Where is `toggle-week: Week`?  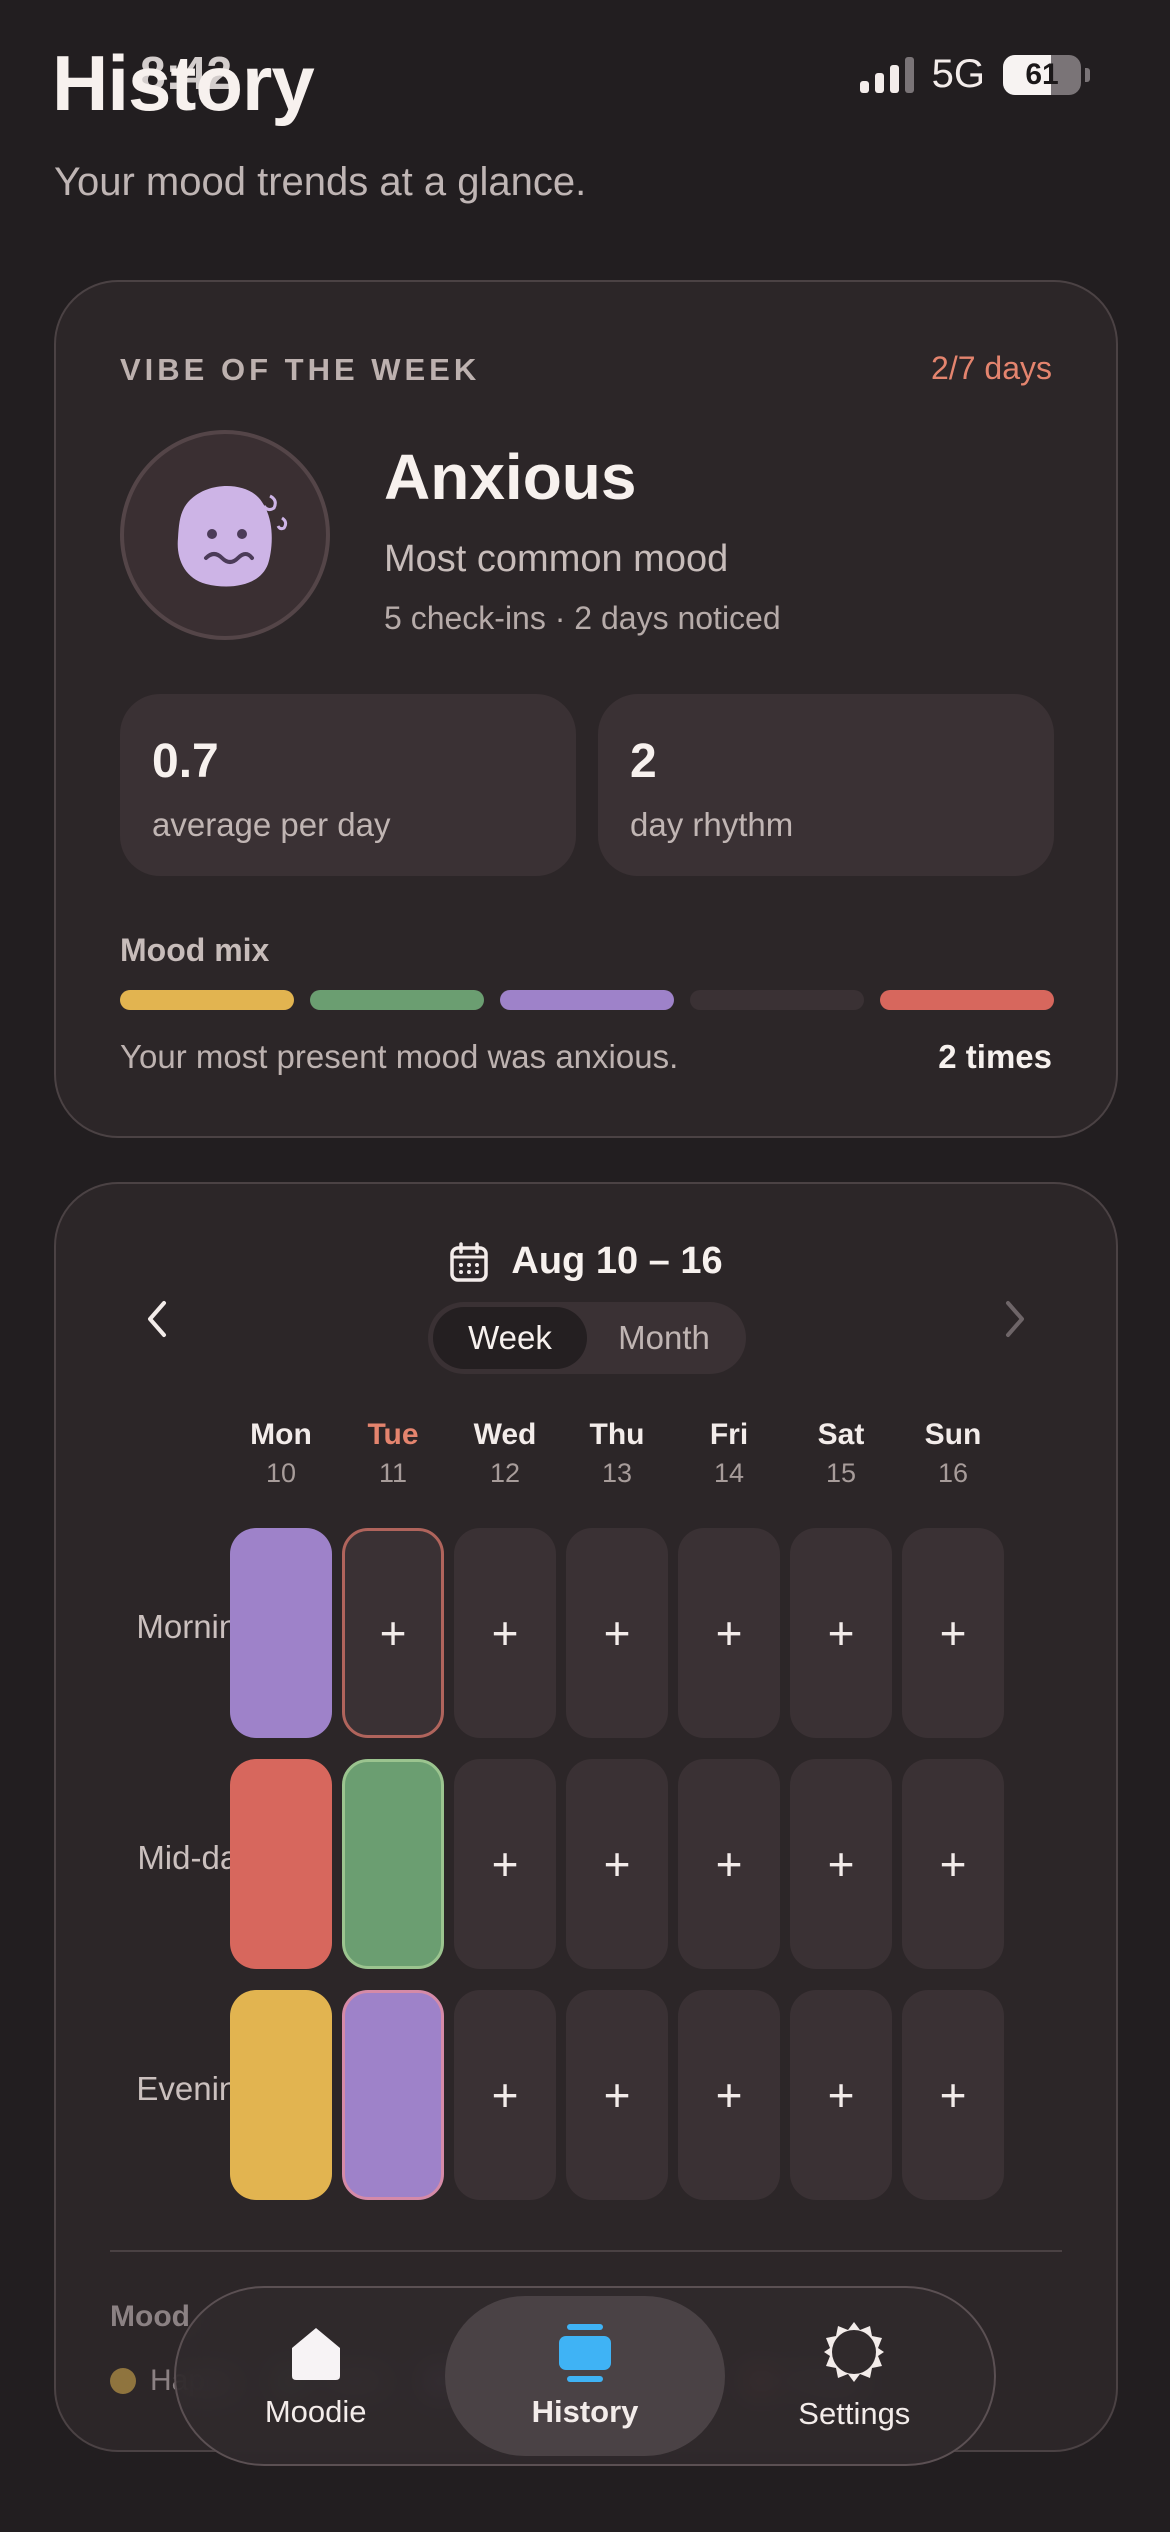
toggle-week: Week is located at coordinates (510, 1338).